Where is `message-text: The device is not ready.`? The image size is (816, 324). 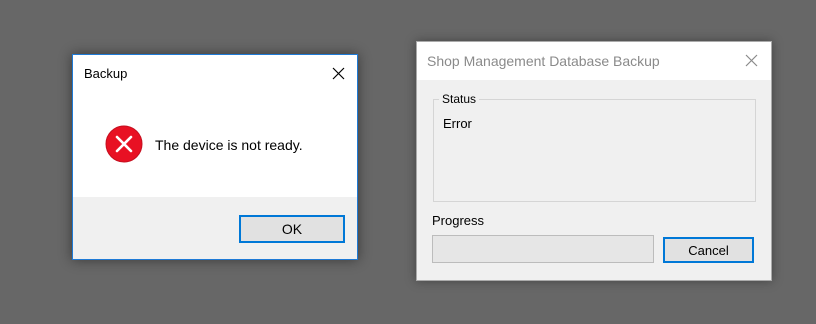
message-text: The device is not ready. is located at coordinates (229, 145).